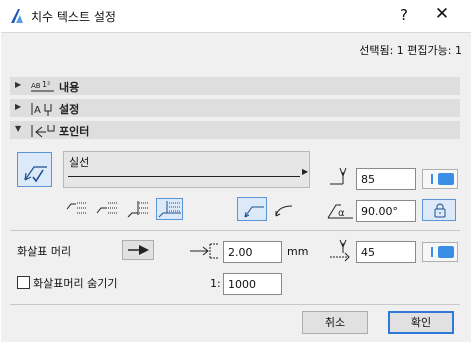 The height and width of the screenshot is (343, 472). What do you see at coordinates (186, 169) in the screenshot?
I see `line-type-select: 실선 ▶` at bounding box center [186, 169].